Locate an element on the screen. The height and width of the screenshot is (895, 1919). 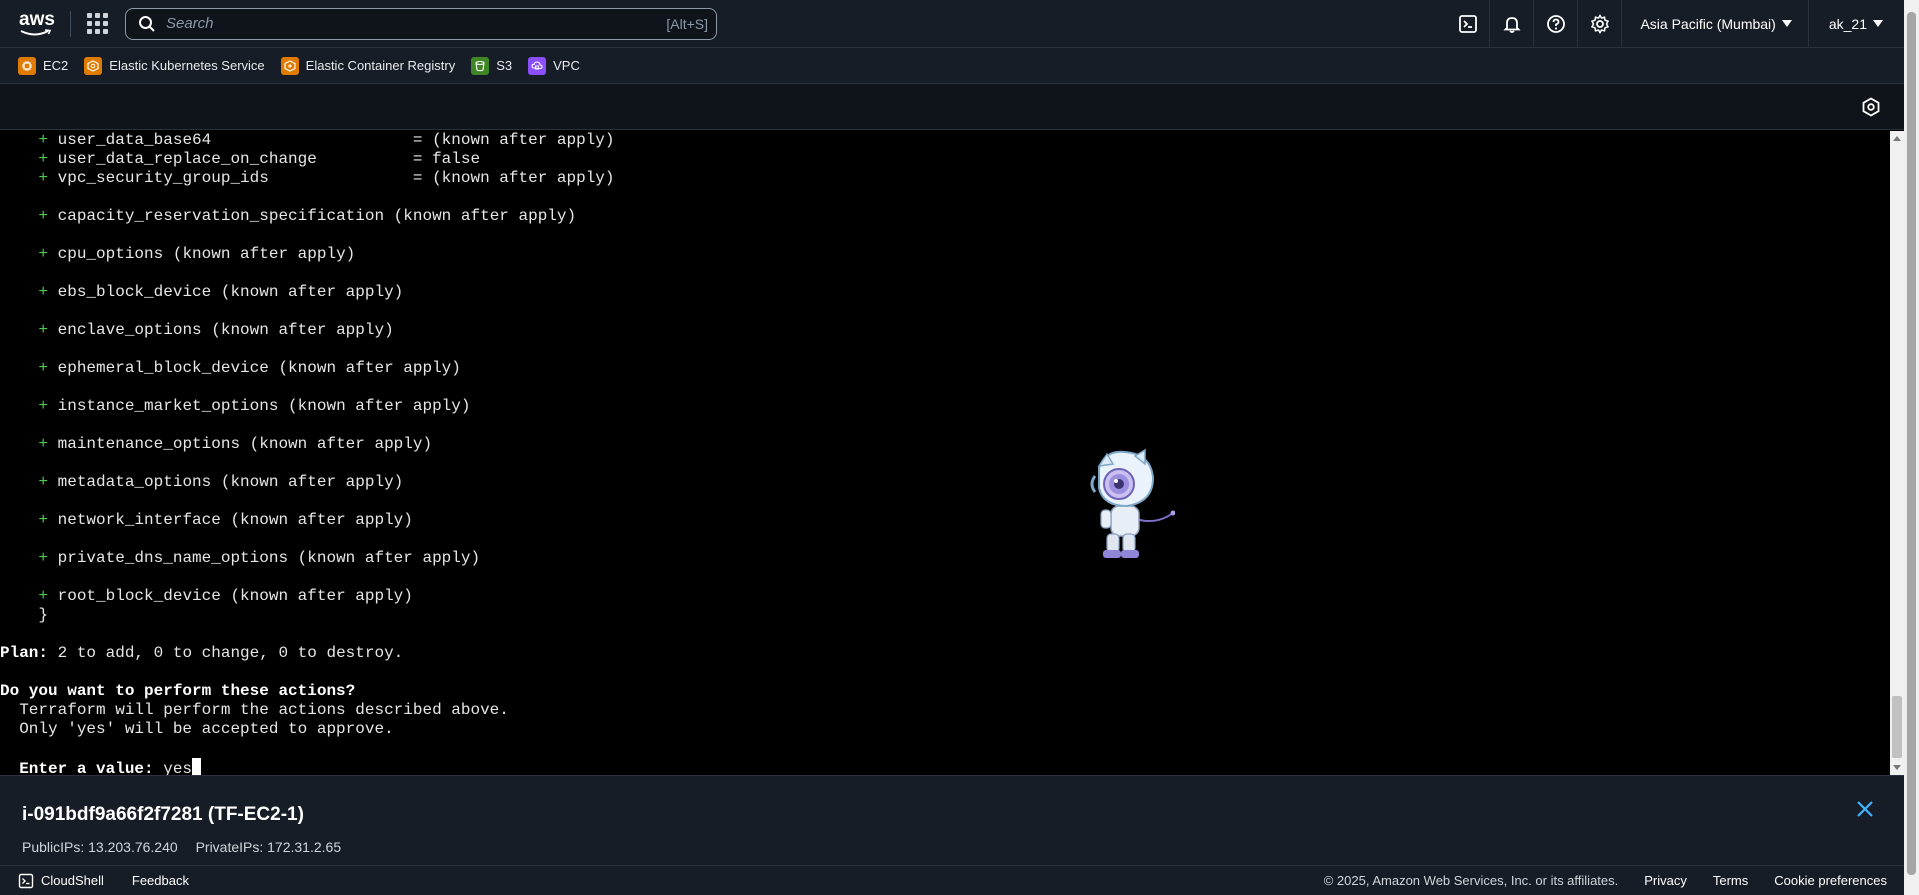
terminal-line-text: cpu_options (known after apply) is located at coordinates (202, 254).